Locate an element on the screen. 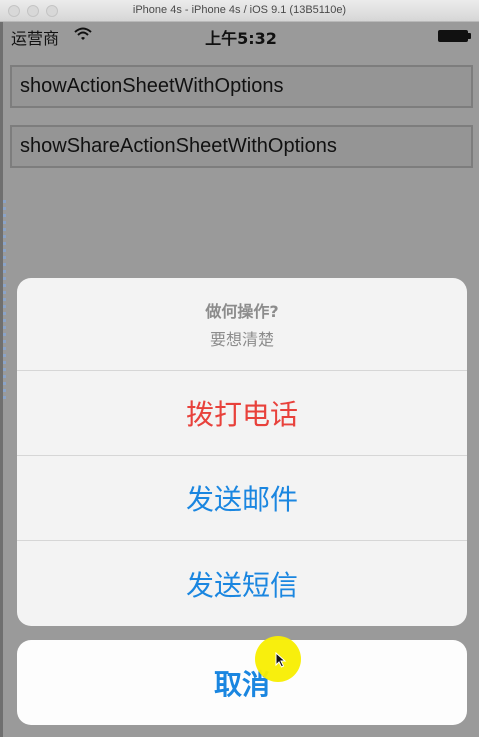 This screenshot has width=479, height=737. show-share-action-sheet-button: showShareActionSheetWithOptions is located at coordinates (241, 146).